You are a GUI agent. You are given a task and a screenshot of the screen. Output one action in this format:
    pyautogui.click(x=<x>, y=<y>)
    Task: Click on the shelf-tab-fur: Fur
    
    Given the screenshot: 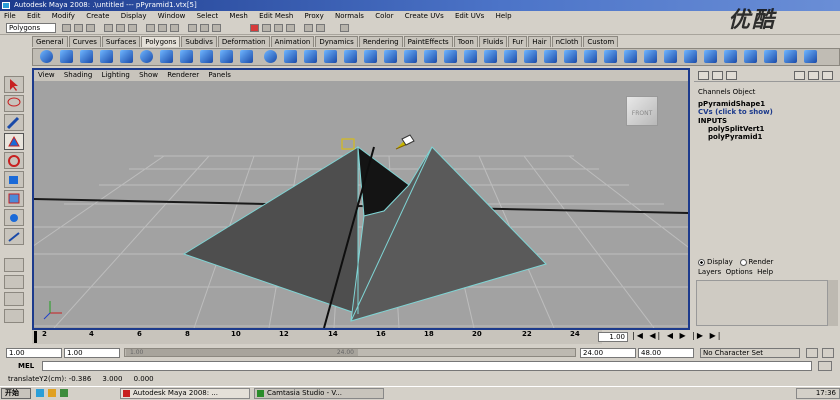 What is the action you would take?
    pyautogui.click(x=518, y=41)
    